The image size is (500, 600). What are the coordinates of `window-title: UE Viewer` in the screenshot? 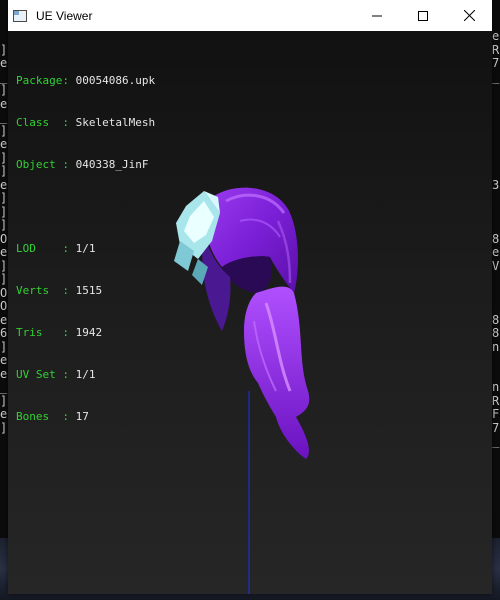 It's located at (64, 15).